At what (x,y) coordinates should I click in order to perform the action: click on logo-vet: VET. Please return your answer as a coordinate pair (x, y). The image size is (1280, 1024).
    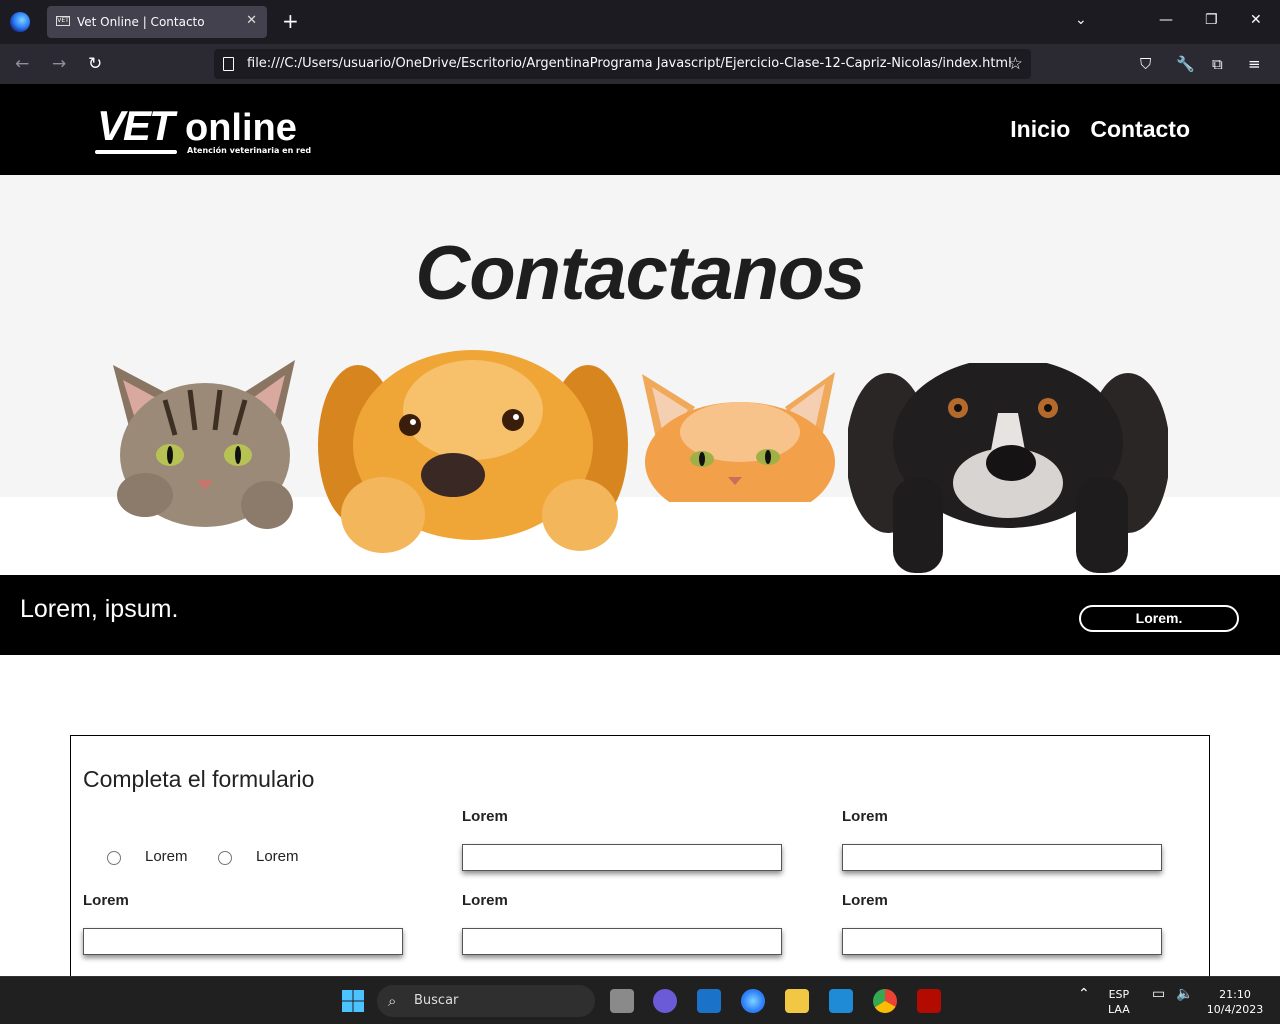
    Looking at the image, I should click on (136, 125).